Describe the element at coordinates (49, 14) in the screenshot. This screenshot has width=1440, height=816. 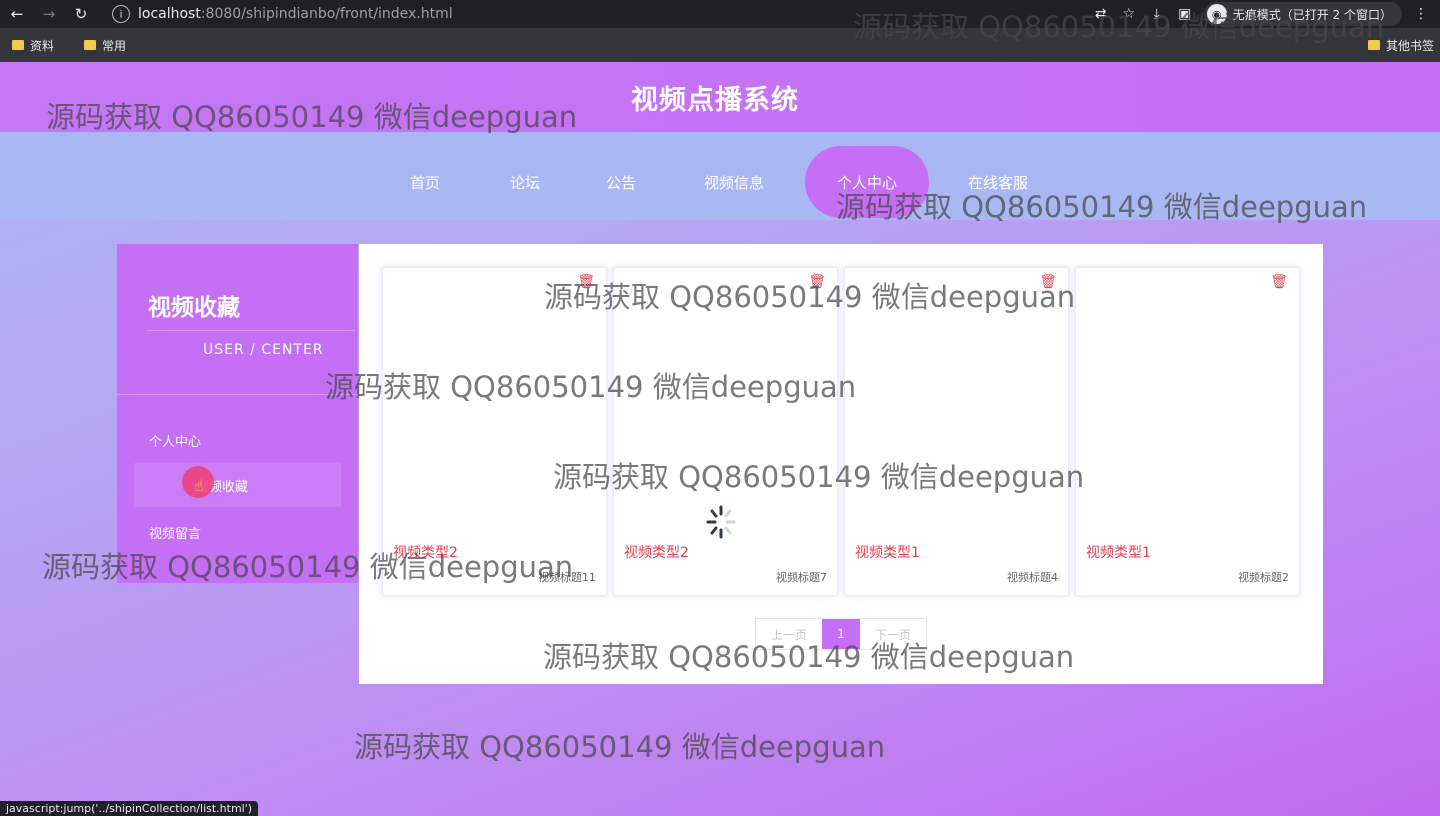
I see `forward-icon: →` at that location.